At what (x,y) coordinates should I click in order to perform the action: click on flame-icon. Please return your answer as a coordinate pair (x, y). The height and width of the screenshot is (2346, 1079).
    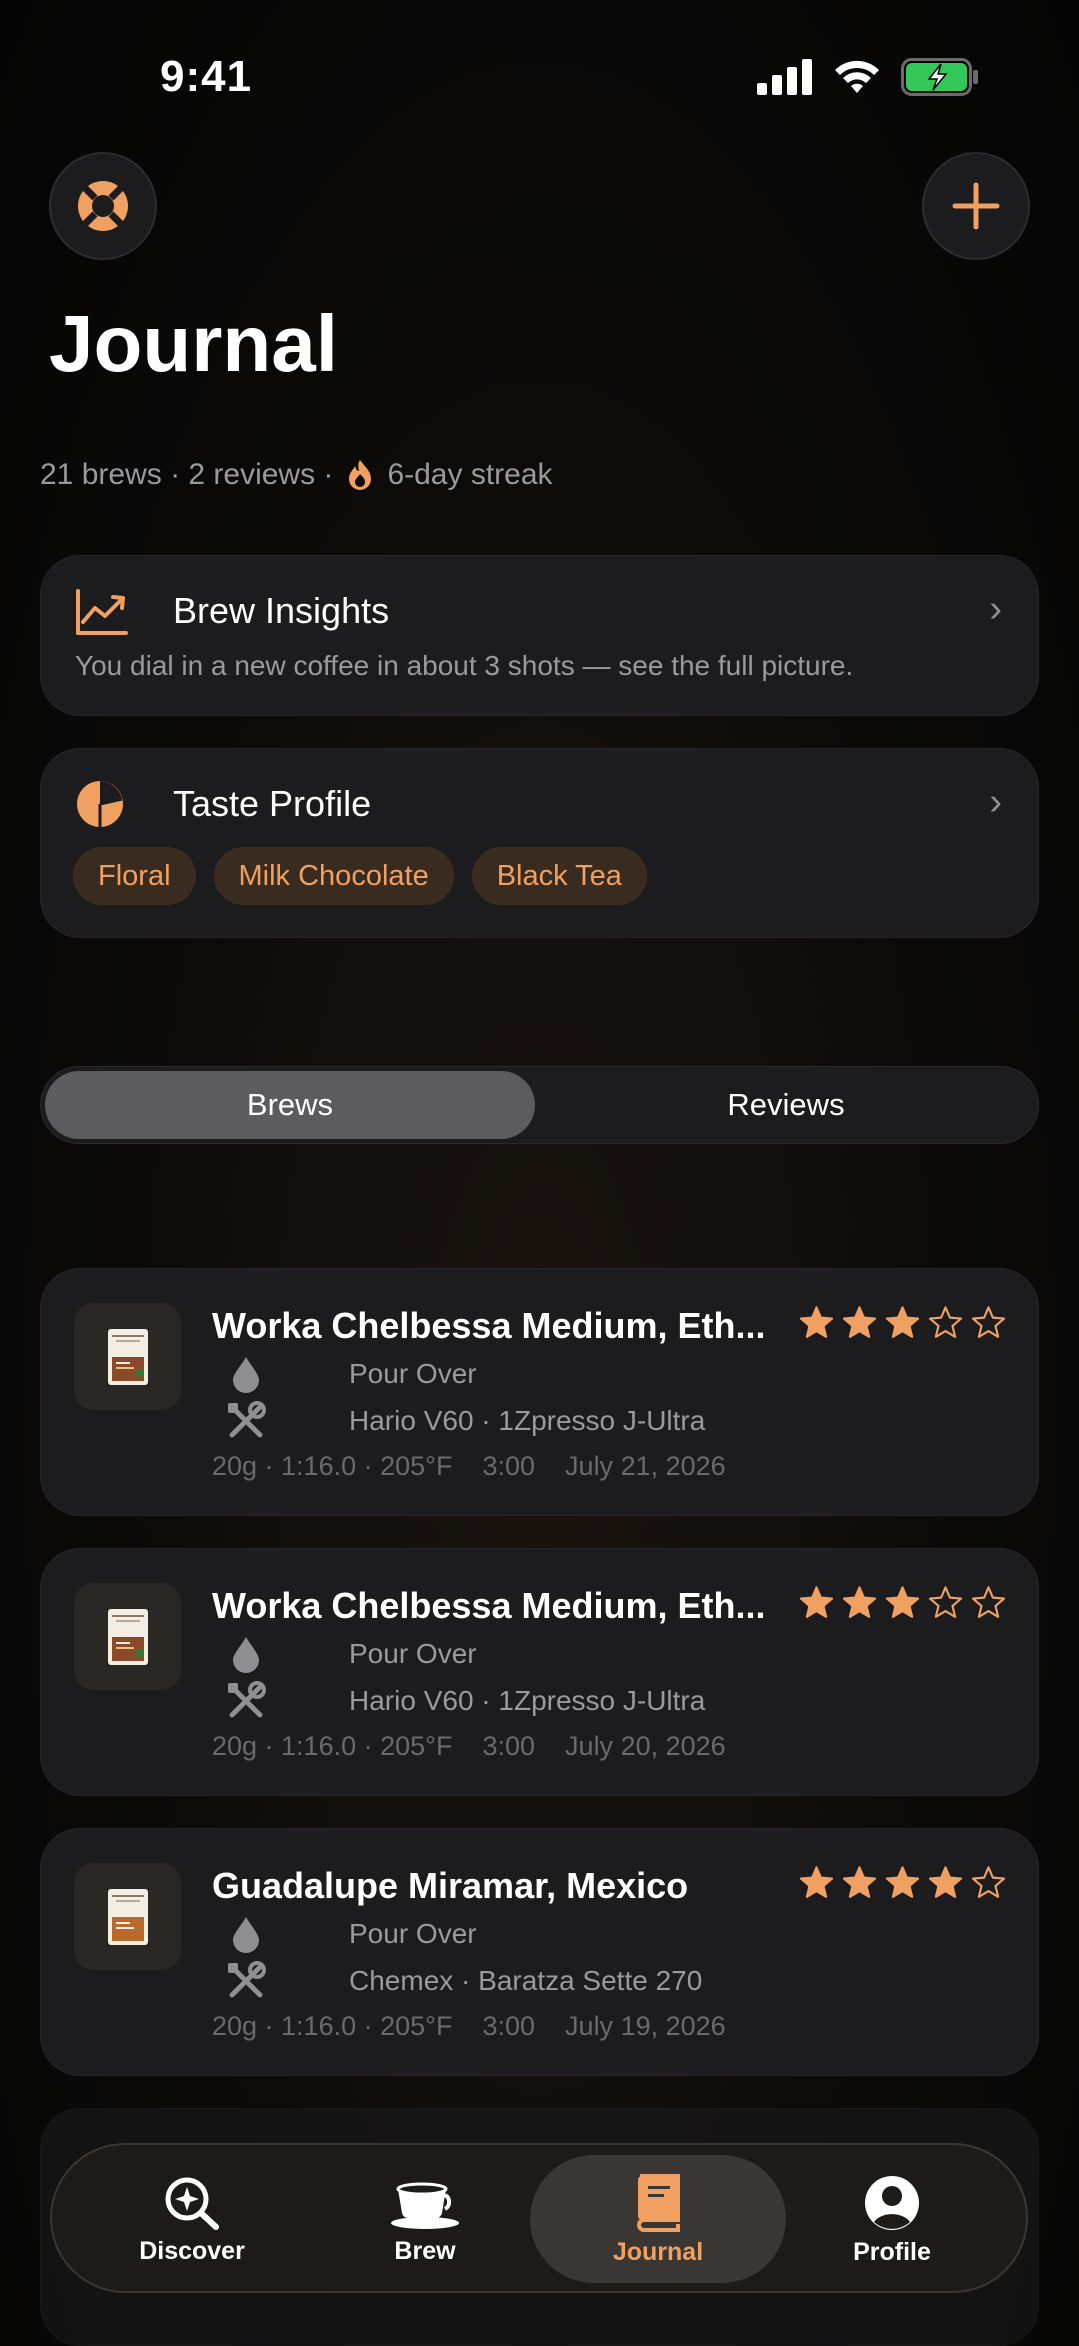
    Looking at the image, I should click on (360, 475).